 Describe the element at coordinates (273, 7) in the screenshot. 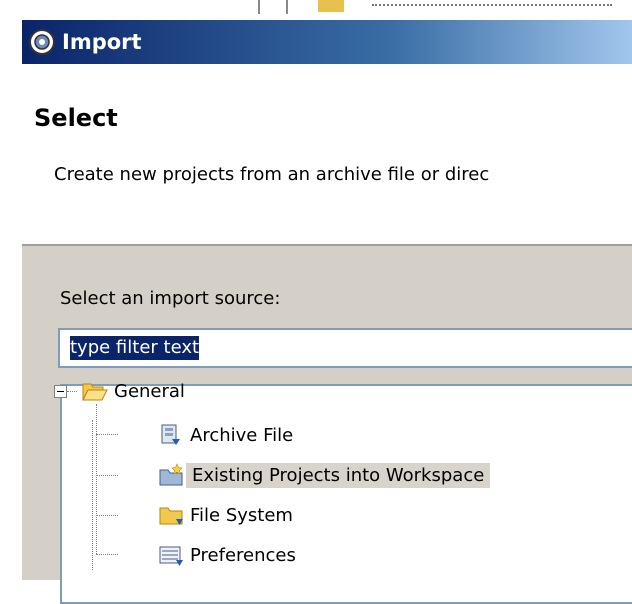

I see `background-fragment` at that location.